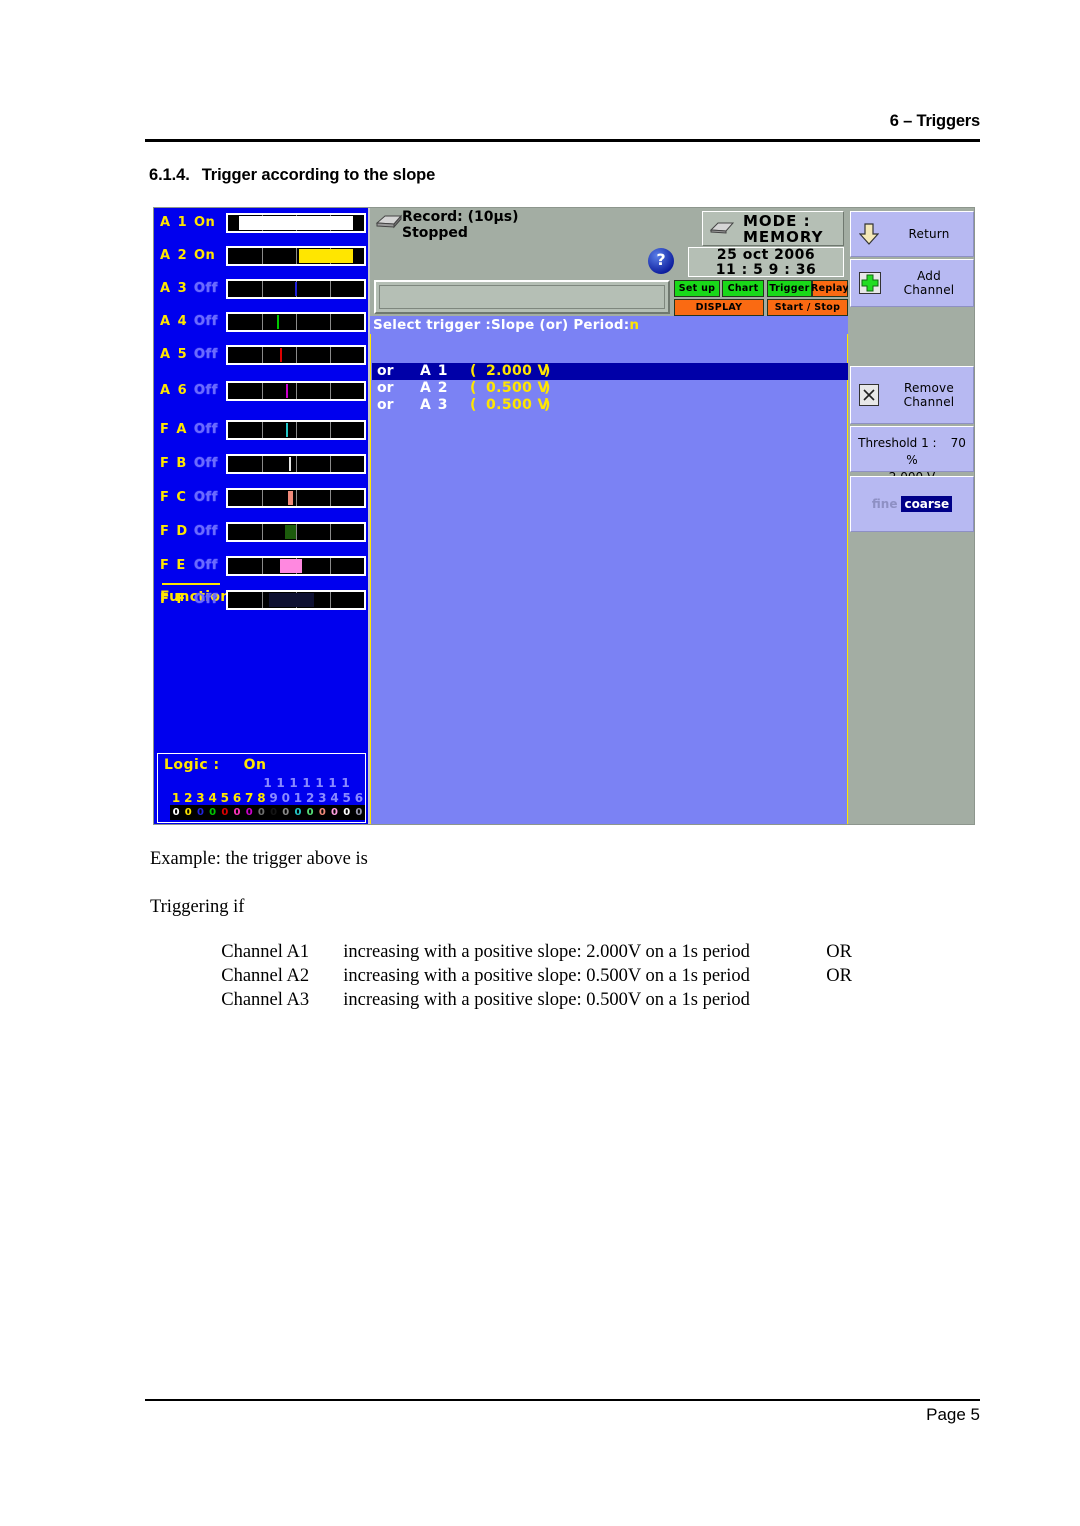 Image resolution: width=1080 pixels, height=1526 pixels. What do you see at coordinates (263, 393) in the screenshot?
I see `channel-row-a6: A 6 Off` at bounding box center [263, 393].